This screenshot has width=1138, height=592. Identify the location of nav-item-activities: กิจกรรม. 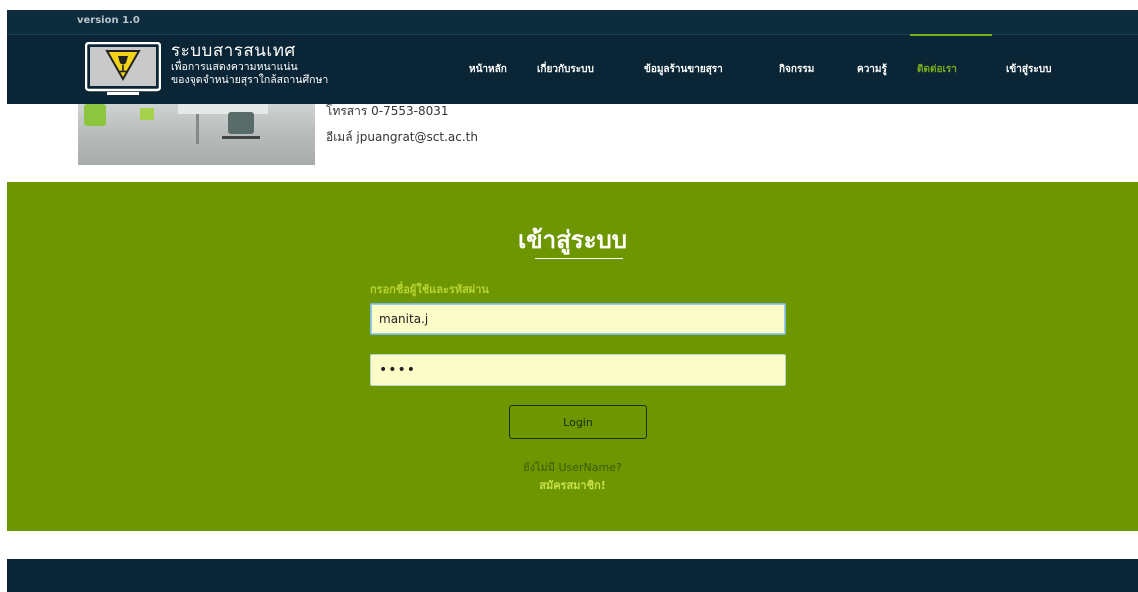
(796, 69).